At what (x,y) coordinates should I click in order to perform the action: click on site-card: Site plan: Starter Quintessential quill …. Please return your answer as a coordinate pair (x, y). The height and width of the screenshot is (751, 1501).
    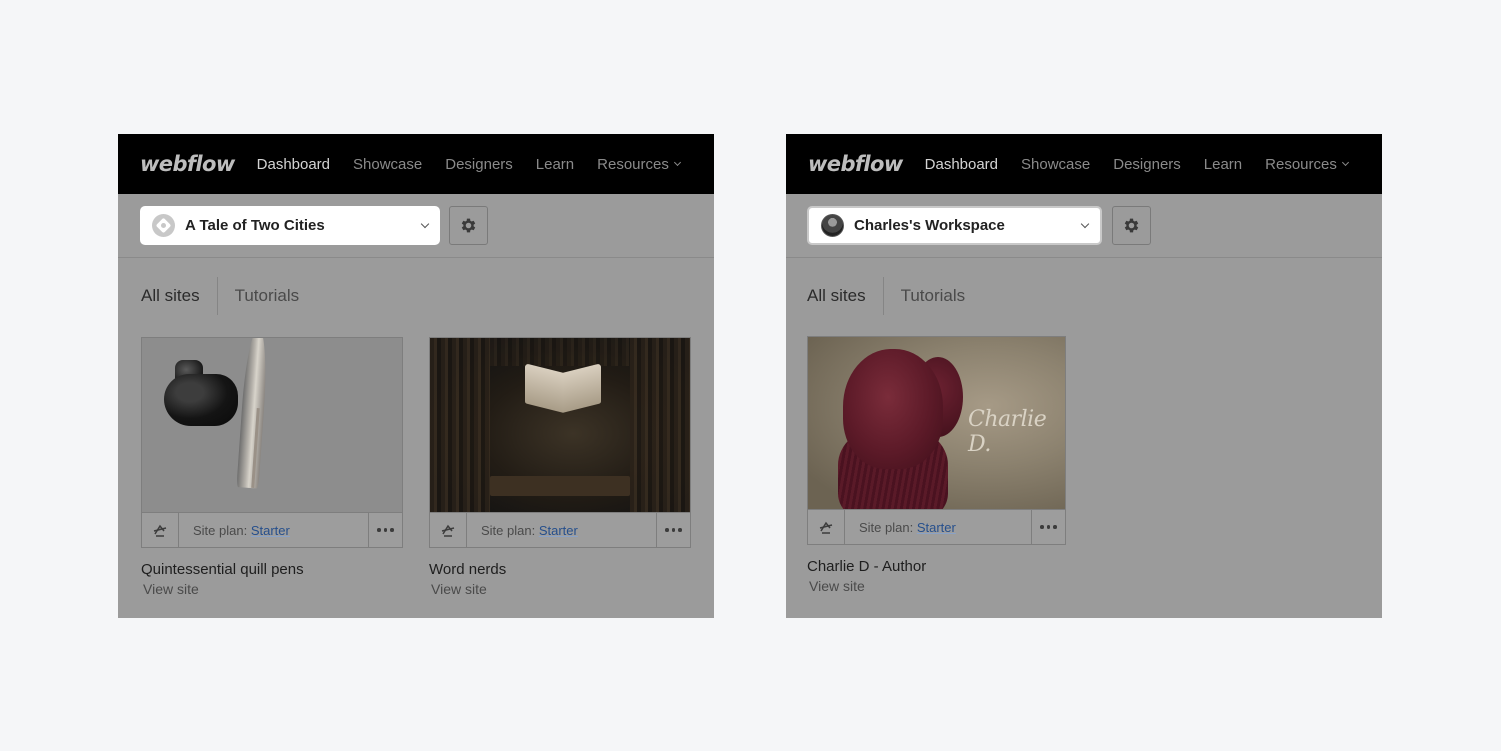
    Looking at the image, I should click on (272, 467).